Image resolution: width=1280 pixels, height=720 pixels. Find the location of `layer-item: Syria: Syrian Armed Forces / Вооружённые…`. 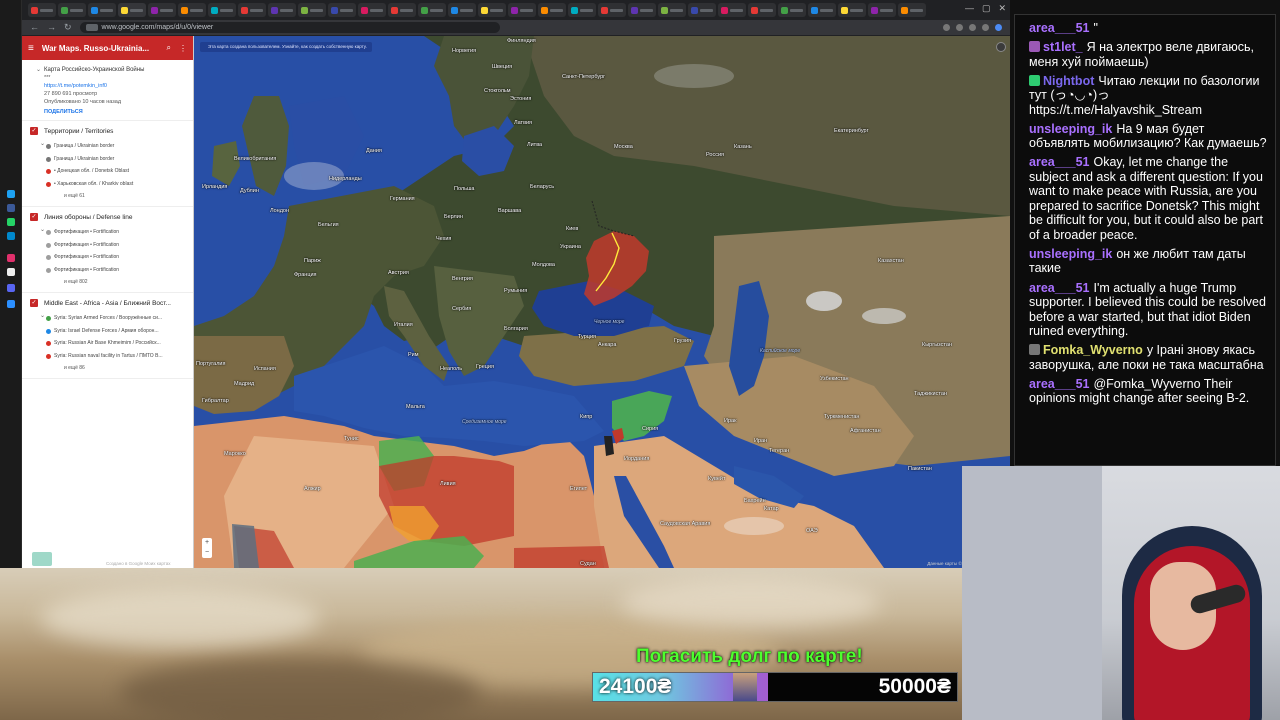

layer-item: Syria: Syrian Armed Forces / Вооружённые… is located at coordinates (108, 318).